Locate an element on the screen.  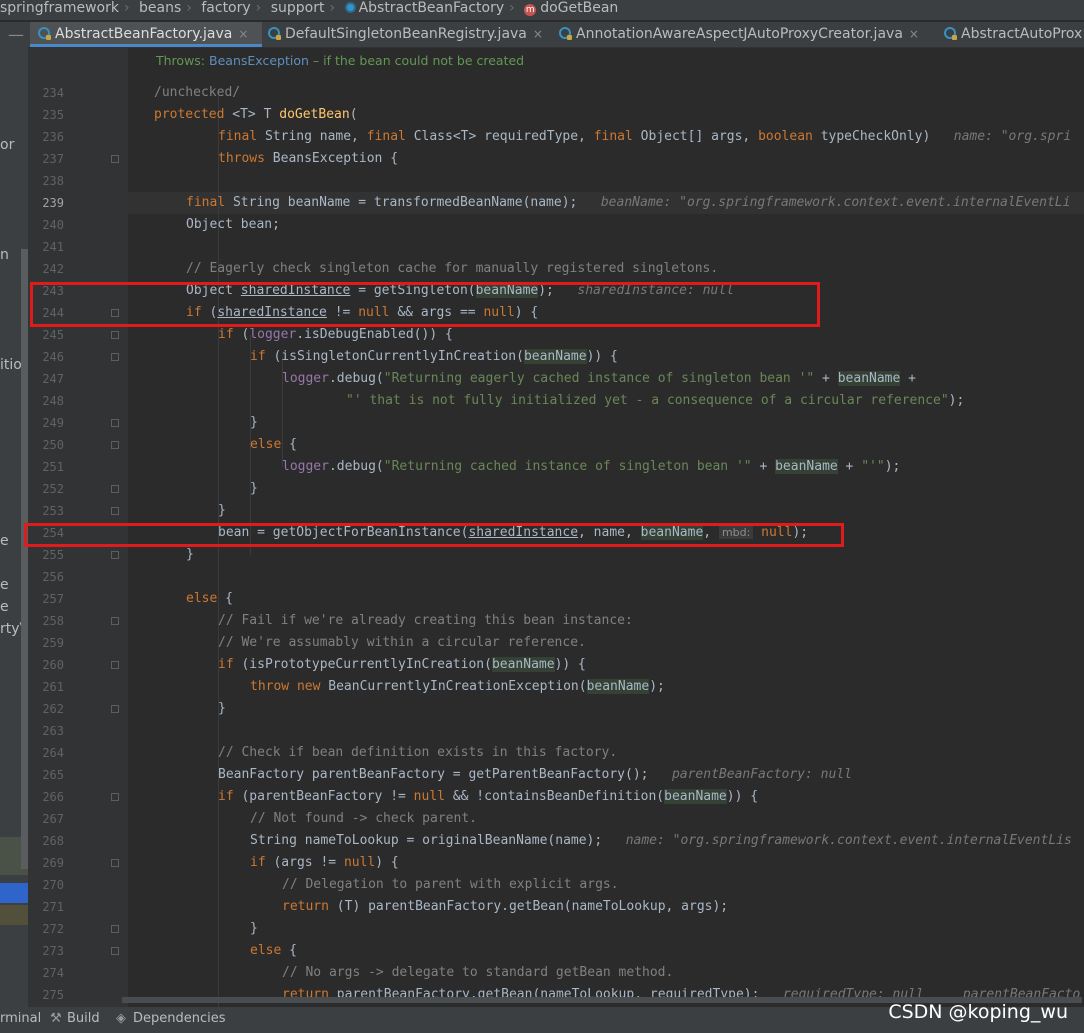
tree-item: itio is located at coordinates (11, 365).